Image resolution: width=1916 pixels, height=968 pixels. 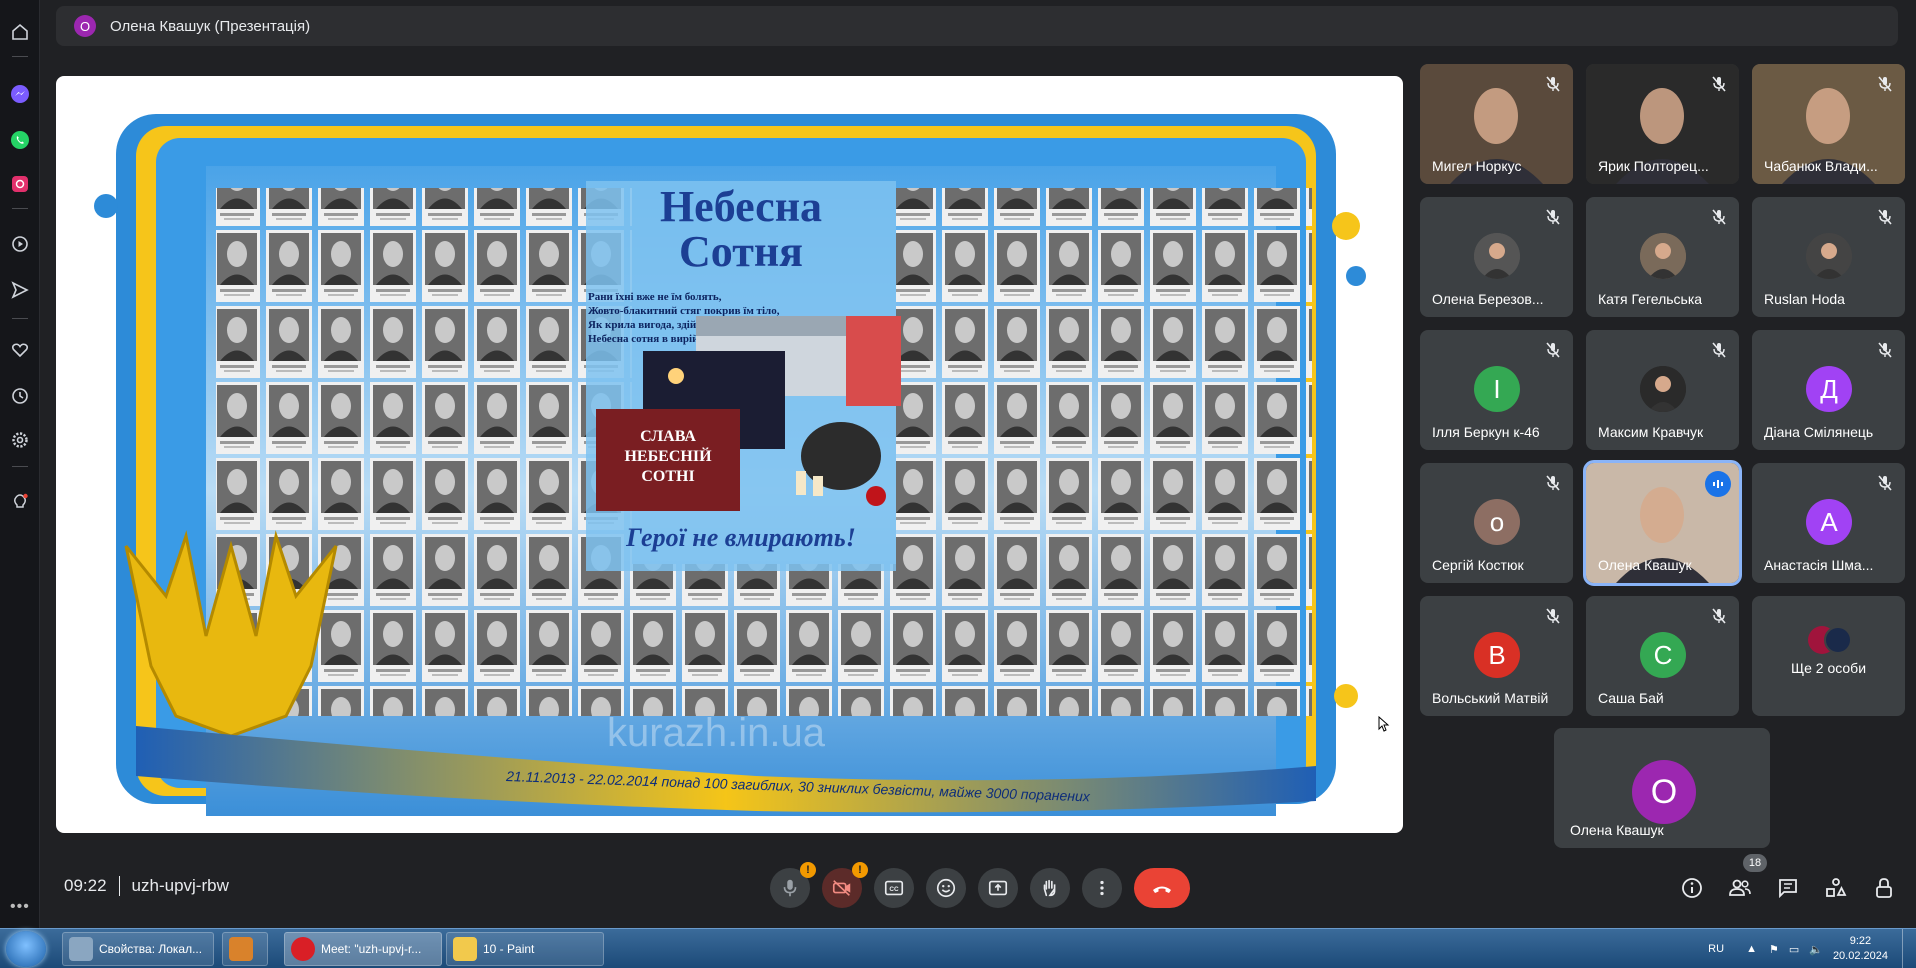 What do you see at coordinates (465, 949) in the screenshot?
I see `paint-icon` at bounding box center [465, 949].